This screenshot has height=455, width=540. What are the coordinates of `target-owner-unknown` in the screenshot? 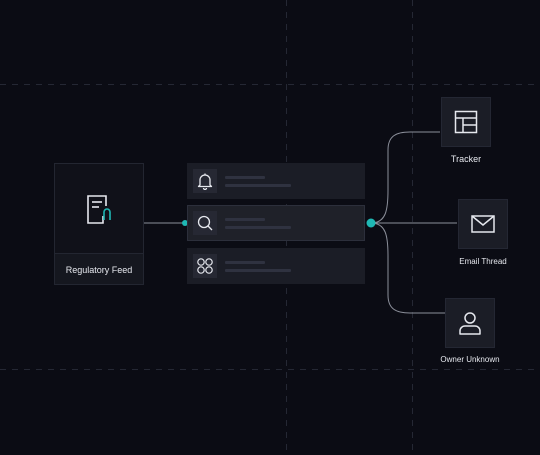 It's located at (470, 323).